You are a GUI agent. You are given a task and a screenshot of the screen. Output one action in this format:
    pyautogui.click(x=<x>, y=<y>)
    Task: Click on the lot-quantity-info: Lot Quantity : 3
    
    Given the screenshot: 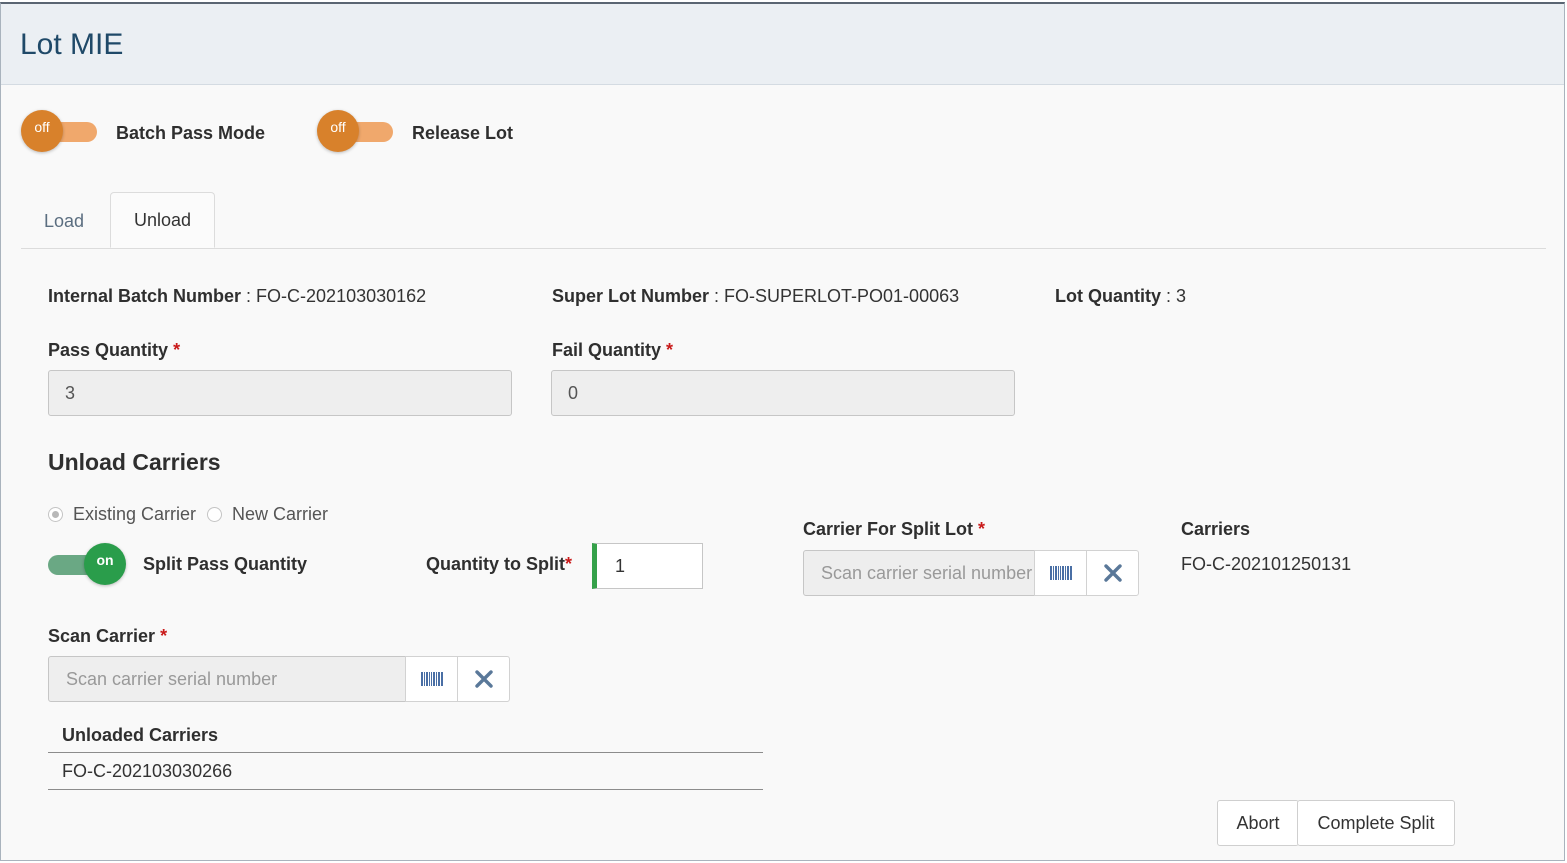 What is the action you would take?
    pyautogui.click(x=1120, y=296)
    